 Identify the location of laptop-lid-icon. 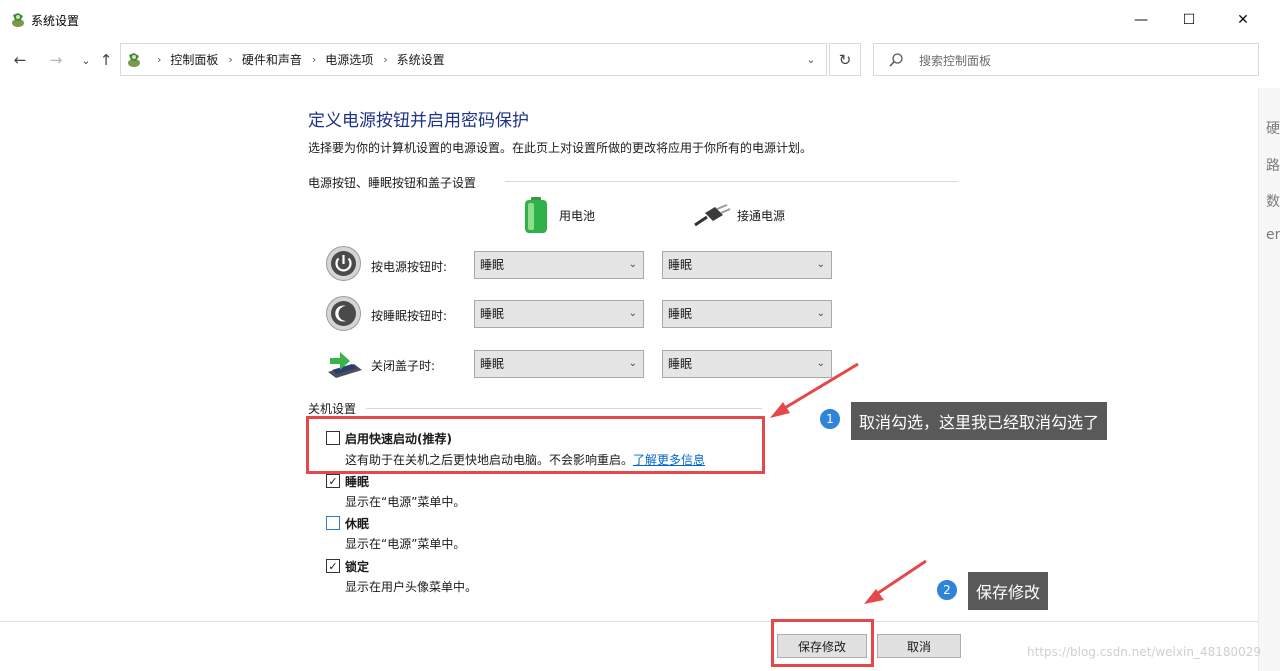
(345, 365).